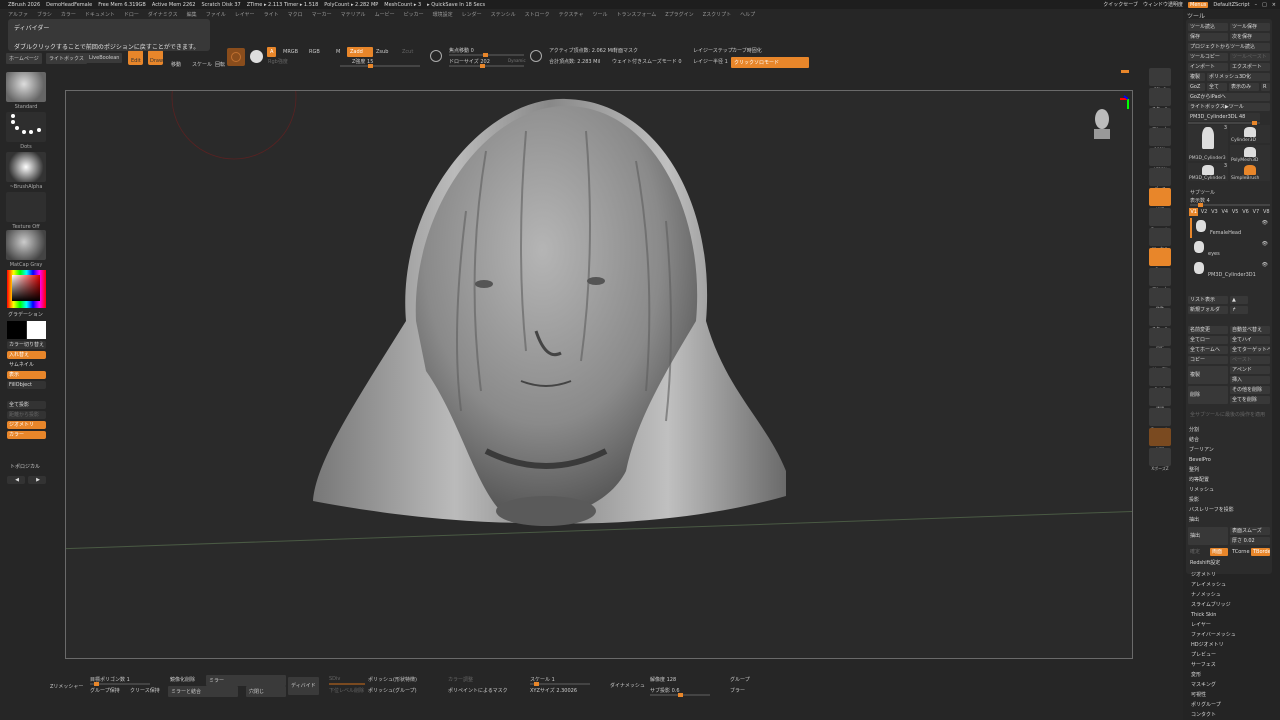 Image resolution: width=1280 pixels, height=720 pixels. Describe the element at coordinates (163, 14) in the screenshot. I see `menu-item: ダイナミクス` at that location.